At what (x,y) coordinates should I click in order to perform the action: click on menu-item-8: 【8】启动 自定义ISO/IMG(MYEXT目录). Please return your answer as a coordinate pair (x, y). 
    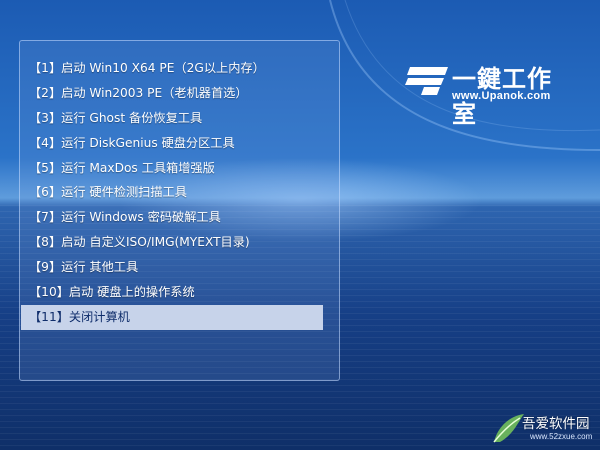
    Looking at the image, I should click on (179, 242).